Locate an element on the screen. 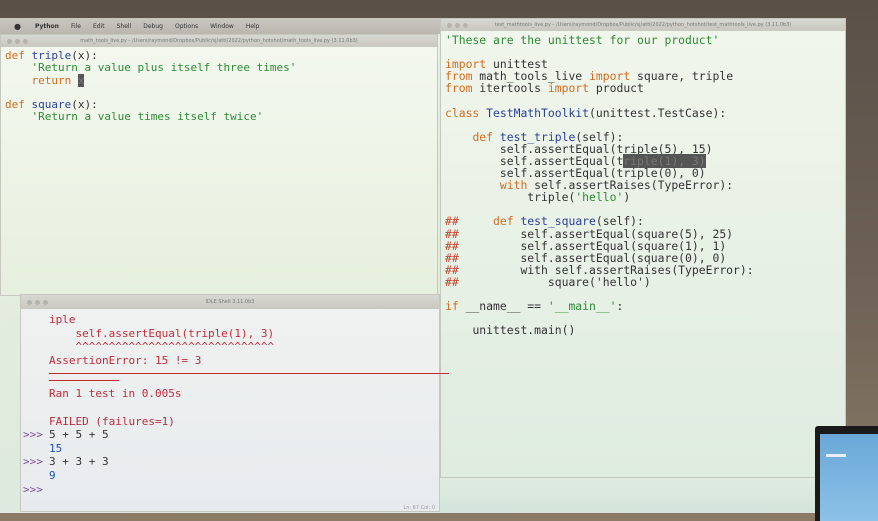 The image size is (878, 521). shell-input is located at coordinates (52, 489).